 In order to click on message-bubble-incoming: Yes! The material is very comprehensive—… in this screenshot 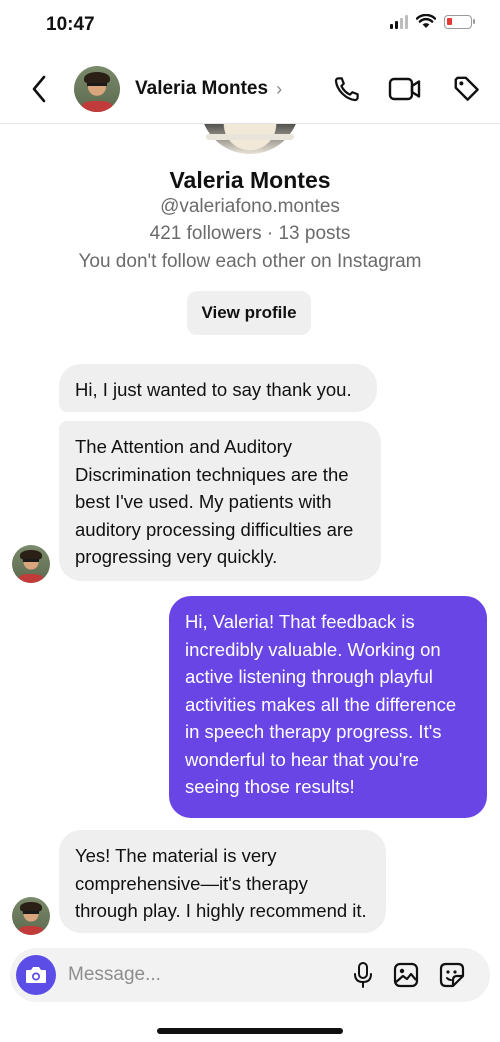, I will do `click(222, 881)`.